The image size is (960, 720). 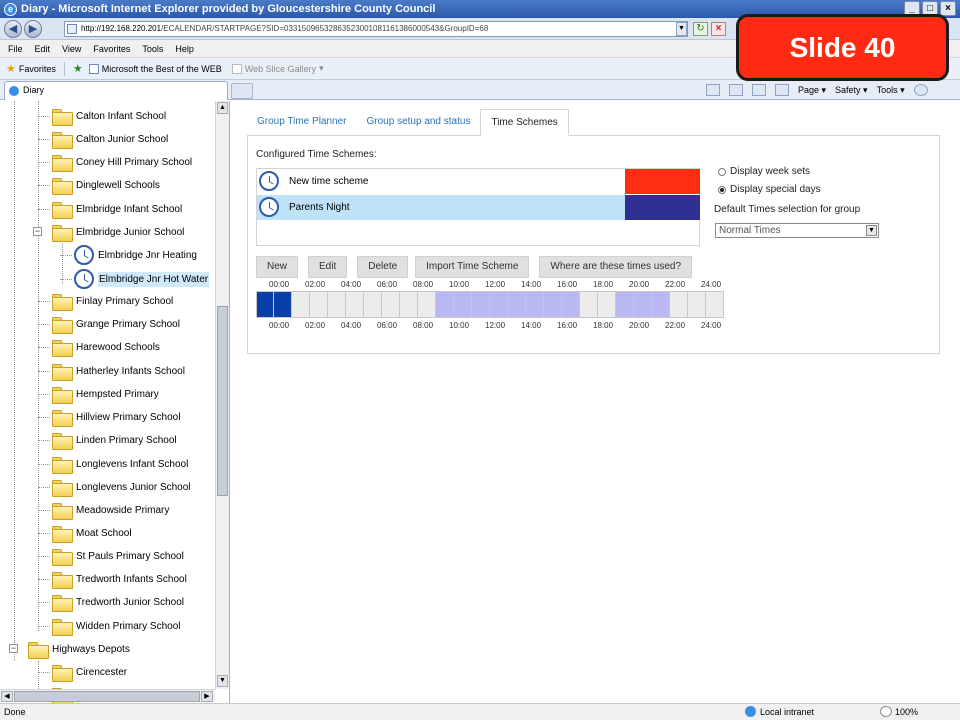 I want to click on tree-item-group: Highways Depots, so click(x=79, y=649).